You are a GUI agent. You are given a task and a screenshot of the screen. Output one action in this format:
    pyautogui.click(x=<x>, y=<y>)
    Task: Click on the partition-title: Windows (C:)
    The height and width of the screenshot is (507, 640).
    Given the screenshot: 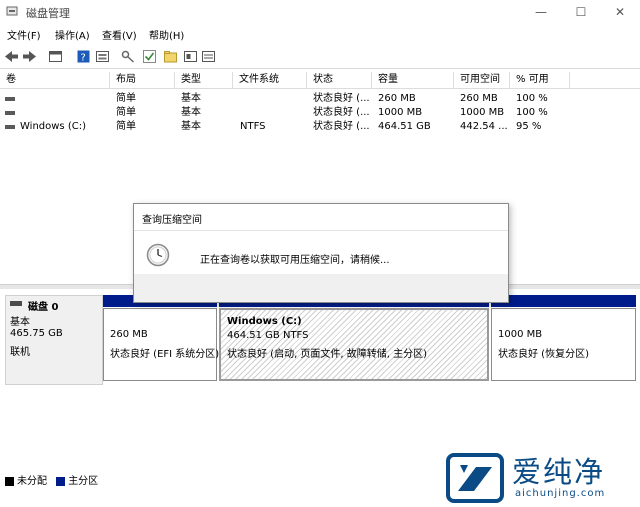 What is the action you would take?
    pyautogui.click(x=264, y=321)
    